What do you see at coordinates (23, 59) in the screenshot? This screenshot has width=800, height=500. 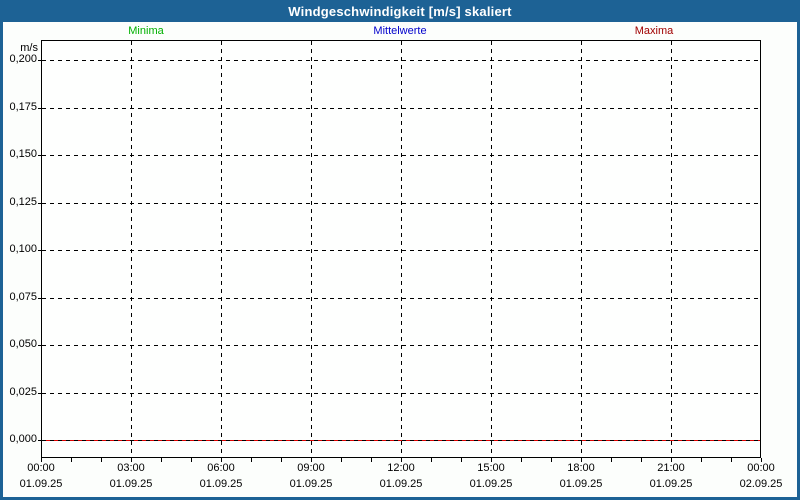 I see `y-axis-label: 0,200` at bounding box center [23, 59].